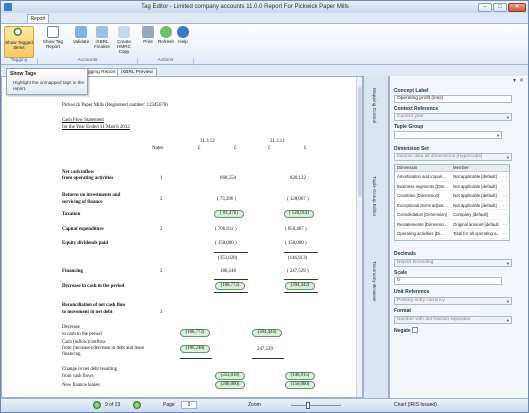  I want to click on tagged-value: ( 81,476), so click(229, 214).